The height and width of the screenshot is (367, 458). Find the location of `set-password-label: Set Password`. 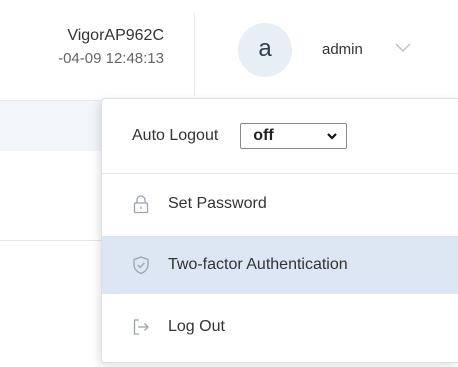

set-password-label: Set Password is located at coordinates (217, 203).